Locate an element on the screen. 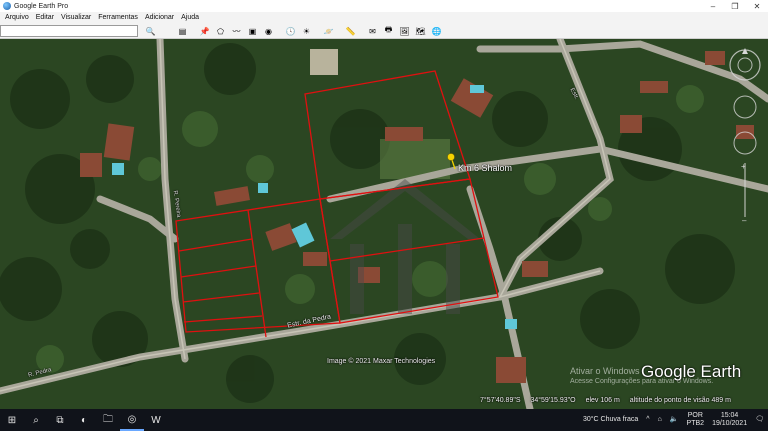 This screenshot has width=768, height=431. latitude-readout: 7°57'40.89"S is located at coordinates (500, 400).